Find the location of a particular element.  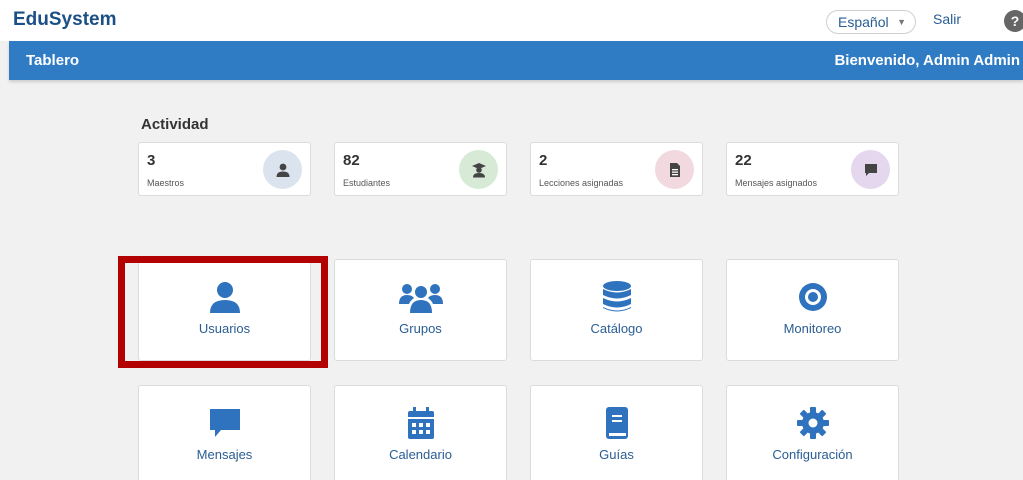

module-settings: Configuración is located at coordinates (812, 432).